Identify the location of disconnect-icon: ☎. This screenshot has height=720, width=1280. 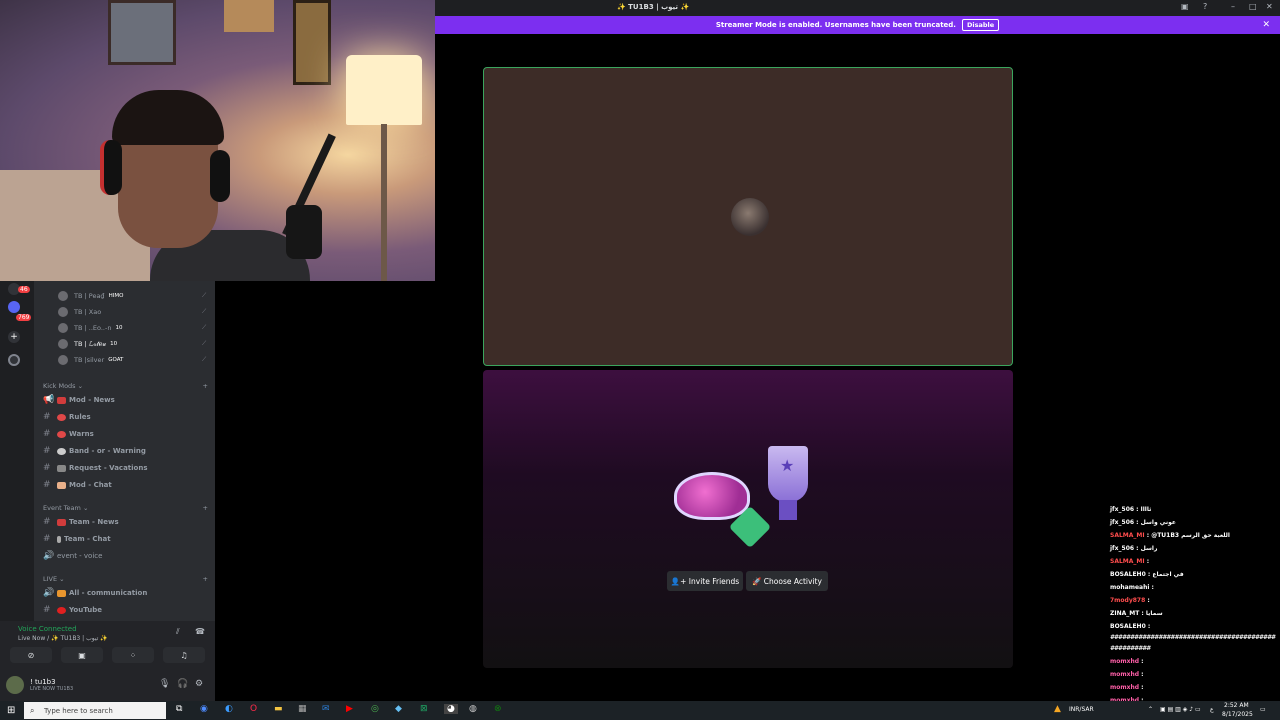
(200, 631).